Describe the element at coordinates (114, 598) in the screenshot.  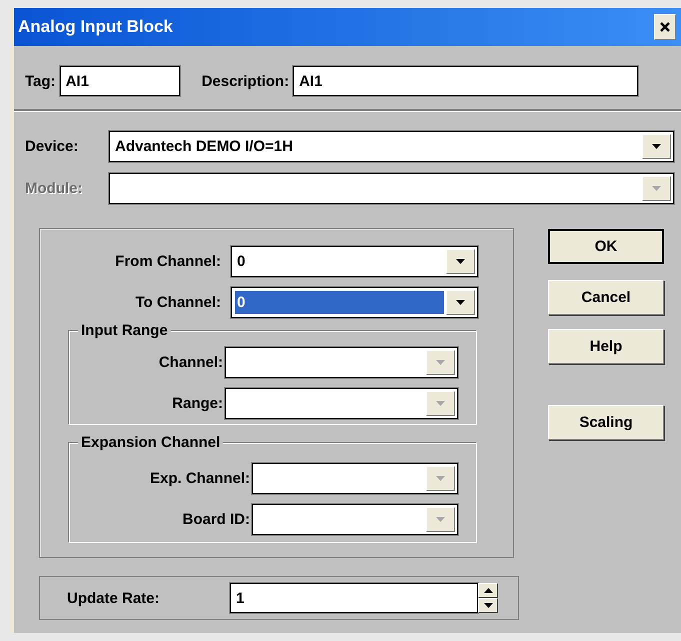
I see `field-label: Update Rate:` at that location.